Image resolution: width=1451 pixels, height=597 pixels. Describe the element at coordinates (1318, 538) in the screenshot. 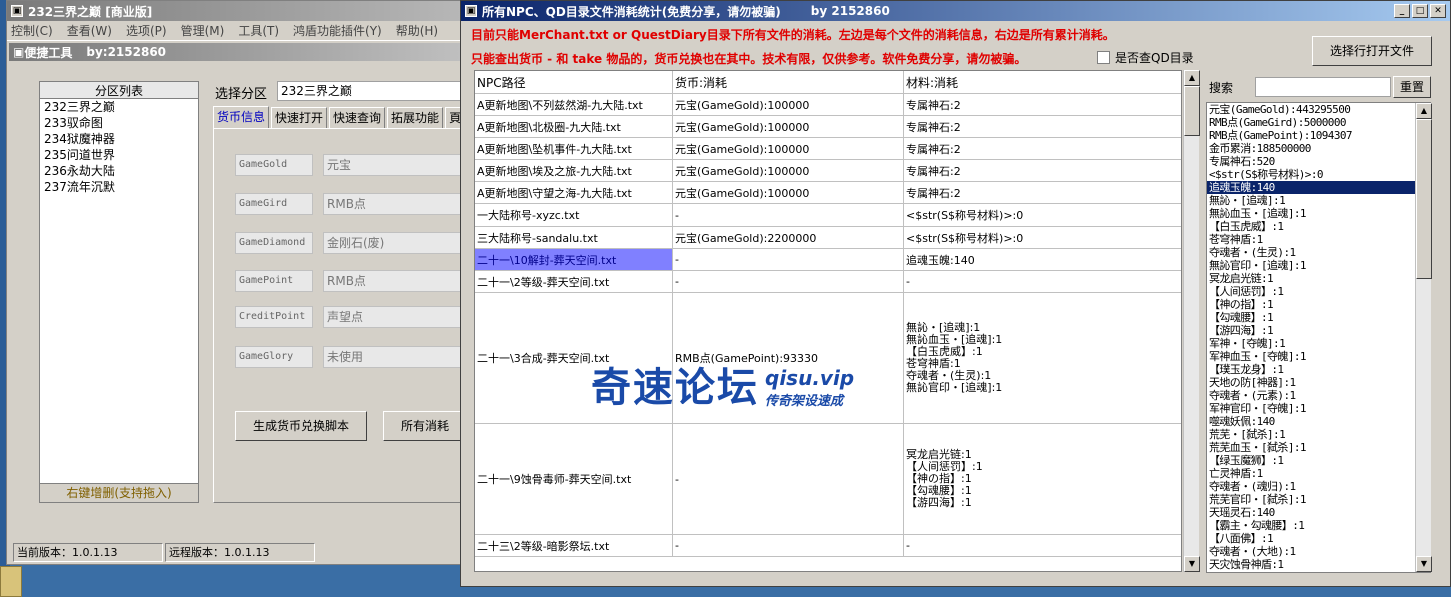

I see `totals-item: 【八面佛】:1` at that location.